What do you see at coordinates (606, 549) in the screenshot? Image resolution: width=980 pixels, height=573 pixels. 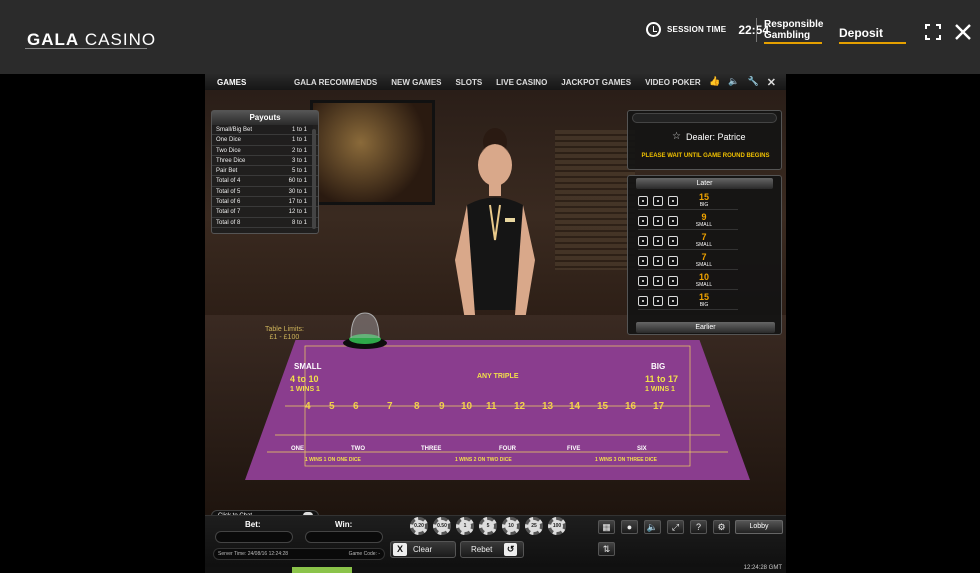 I see `swap-bets-icon: ⇅` at bounding box center [606, 549].